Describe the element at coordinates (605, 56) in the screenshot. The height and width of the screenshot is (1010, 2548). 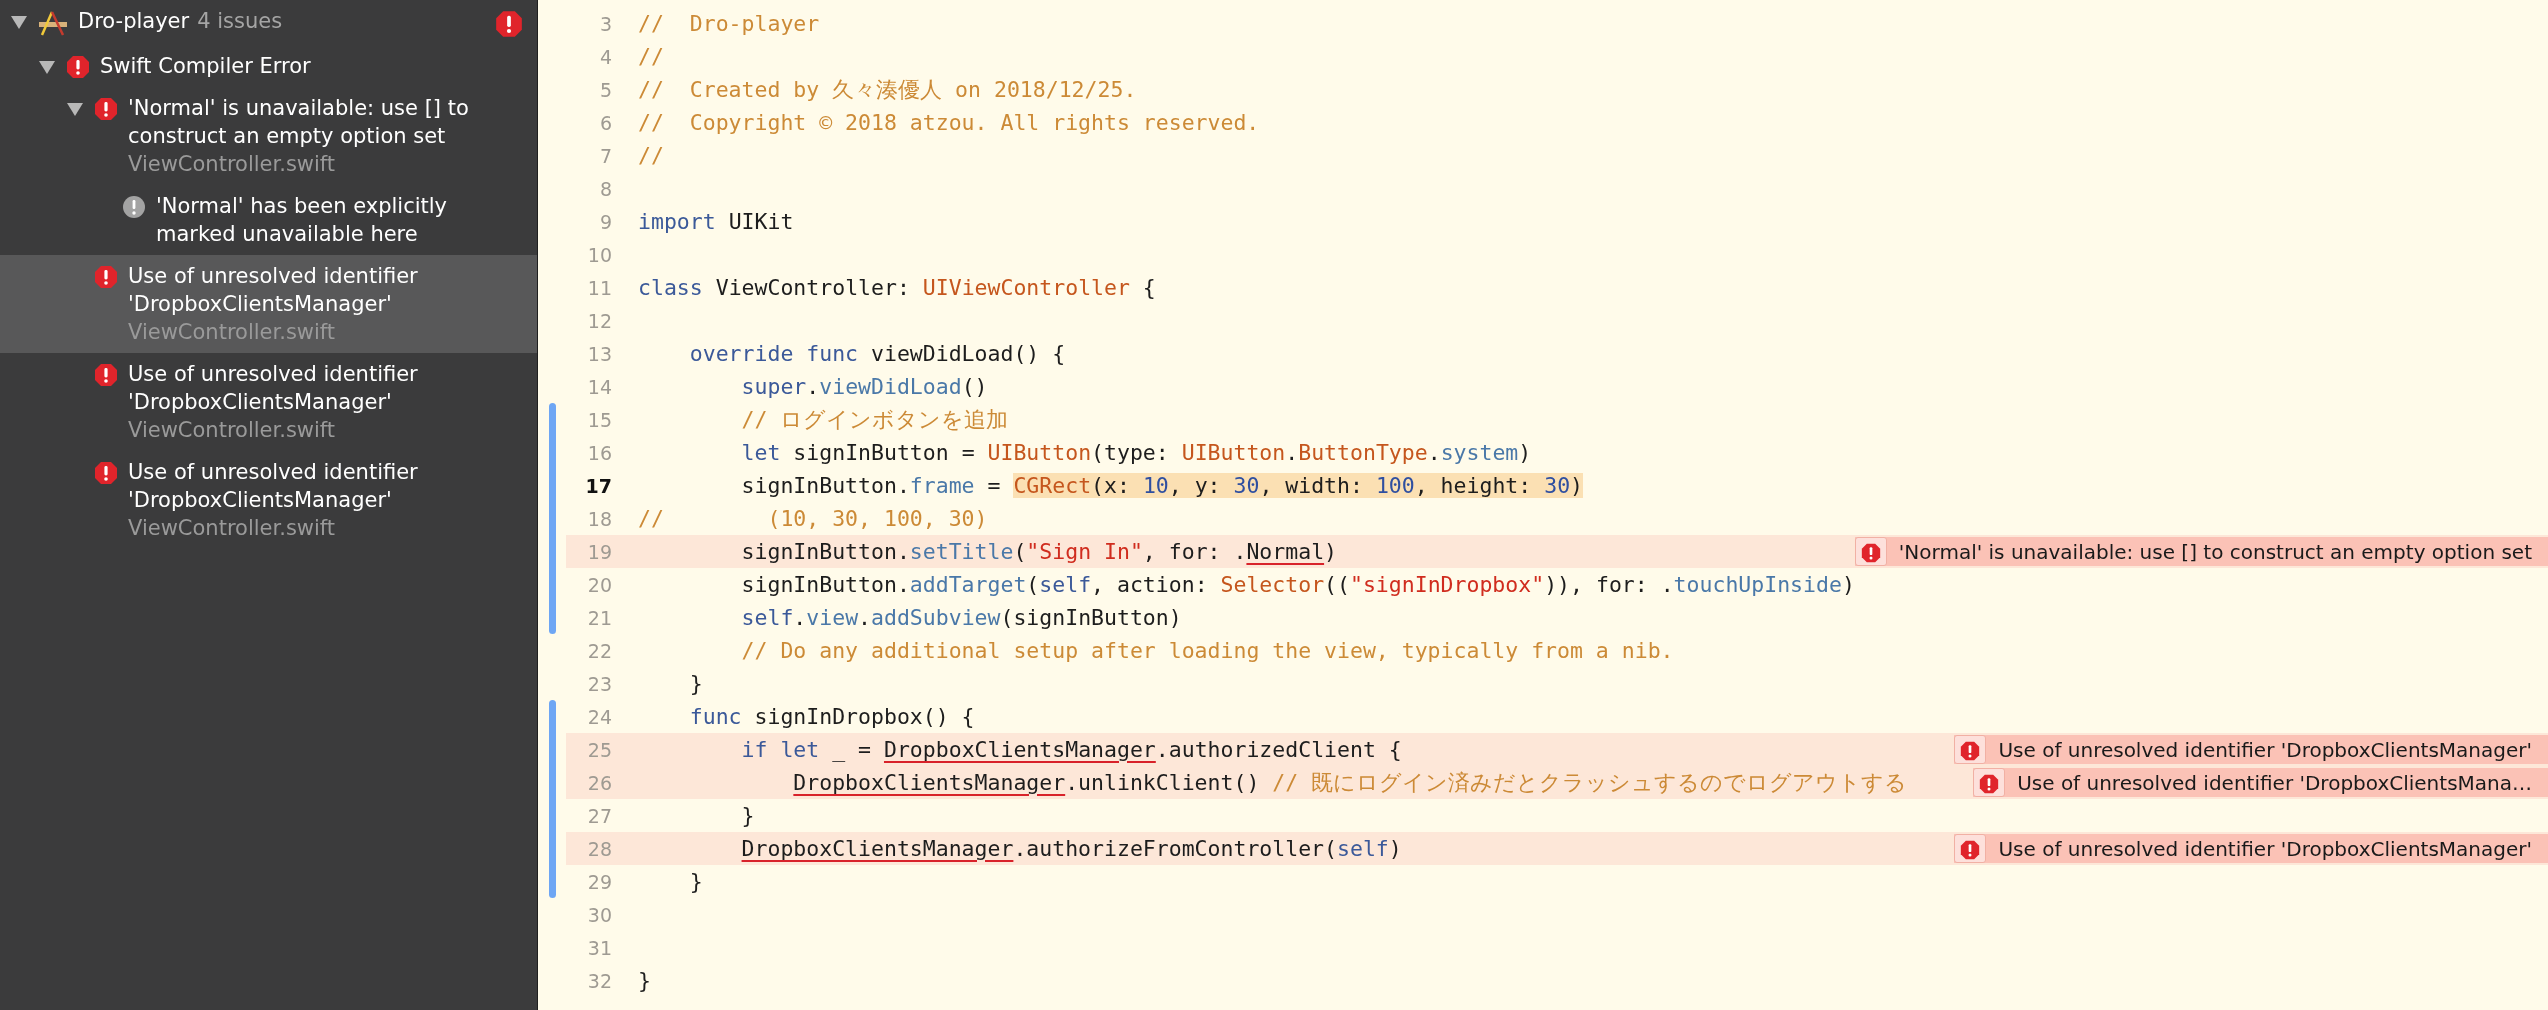
I see `line-number: 4` at that location.